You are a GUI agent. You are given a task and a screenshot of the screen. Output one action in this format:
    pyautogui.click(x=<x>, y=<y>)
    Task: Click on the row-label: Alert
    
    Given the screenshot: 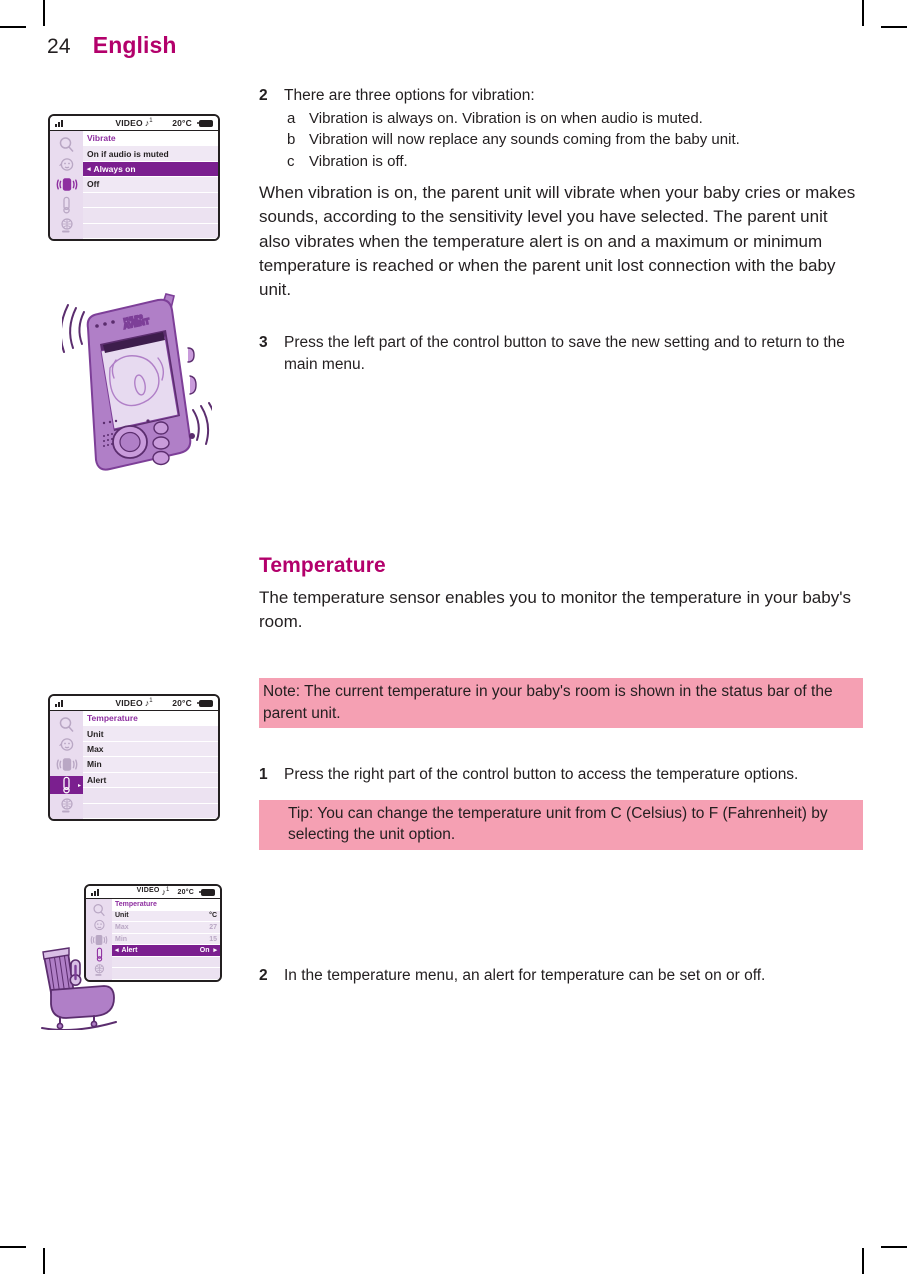 What is the action you would take?
    pyautogui.click(x=97, y=779)
    